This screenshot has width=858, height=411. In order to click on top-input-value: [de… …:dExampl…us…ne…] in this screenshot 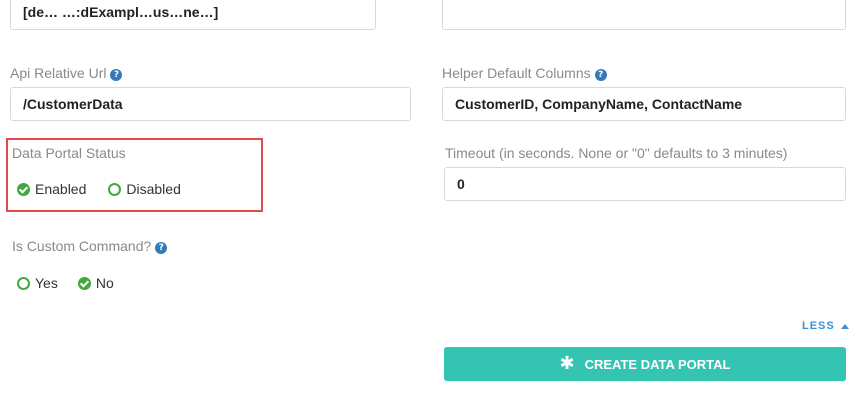, I will do `click(121, 11)`.